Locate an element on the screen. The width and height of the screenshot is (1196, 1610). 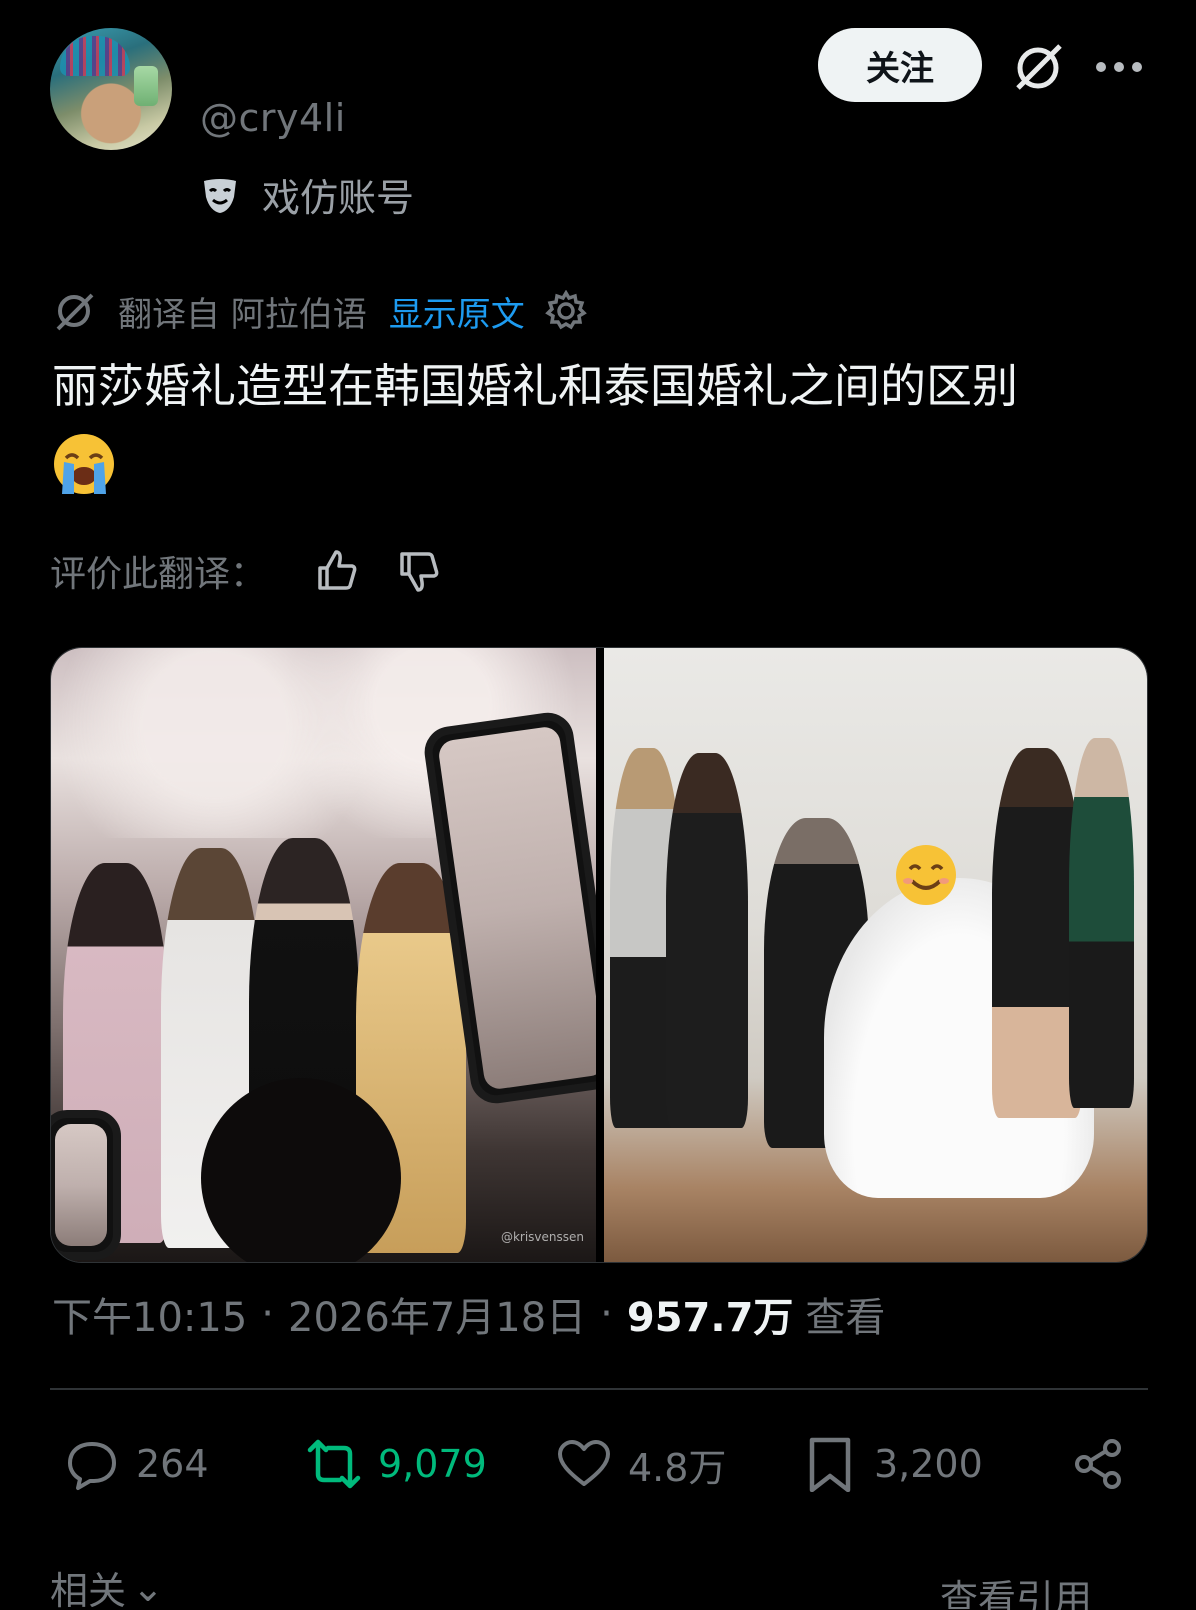
related-toggle: 相关 ⌄ is located at coordinates (107, 1585).